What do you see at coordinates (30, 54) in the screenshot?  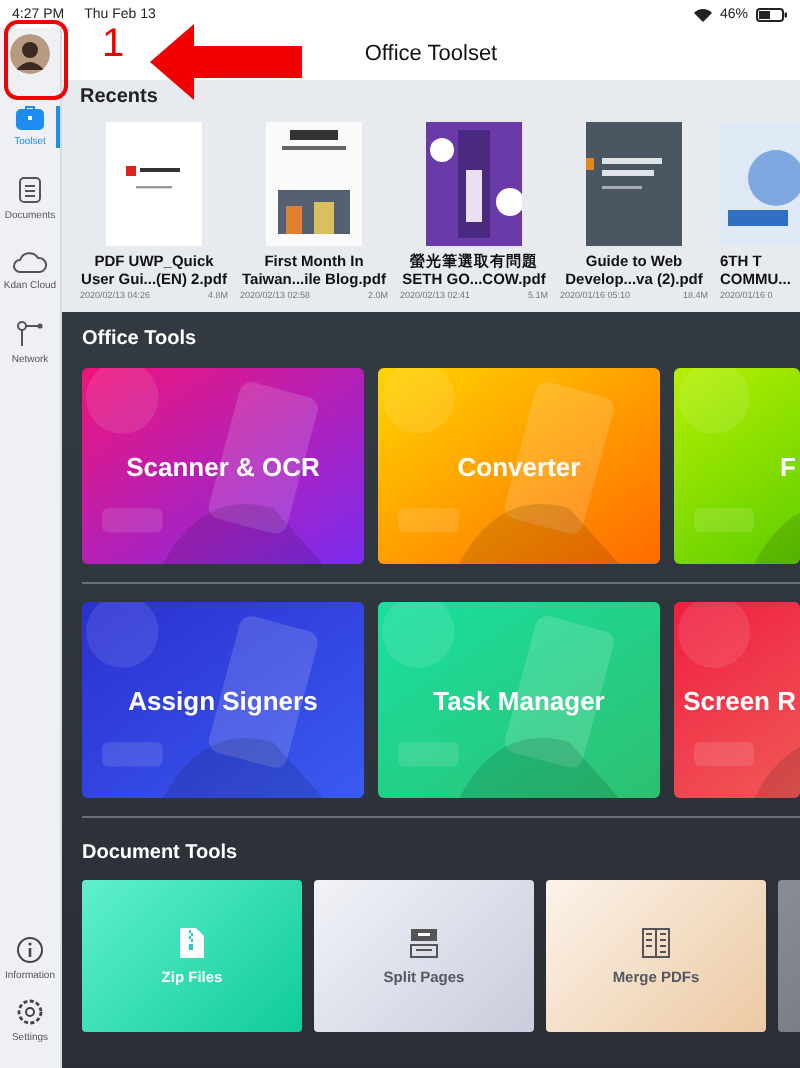 I see `avatar` at bounding box center [30, 54].